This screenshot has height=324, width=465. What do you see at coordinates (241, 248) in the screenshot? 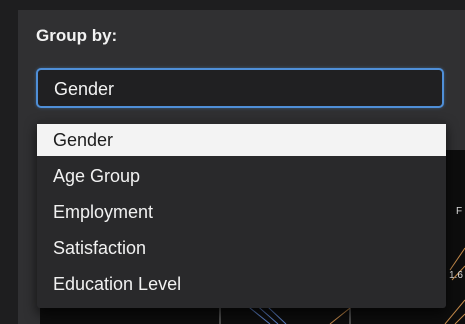
I see `option-satisfaction: Satisfaction` at bounding box center [241, 248].